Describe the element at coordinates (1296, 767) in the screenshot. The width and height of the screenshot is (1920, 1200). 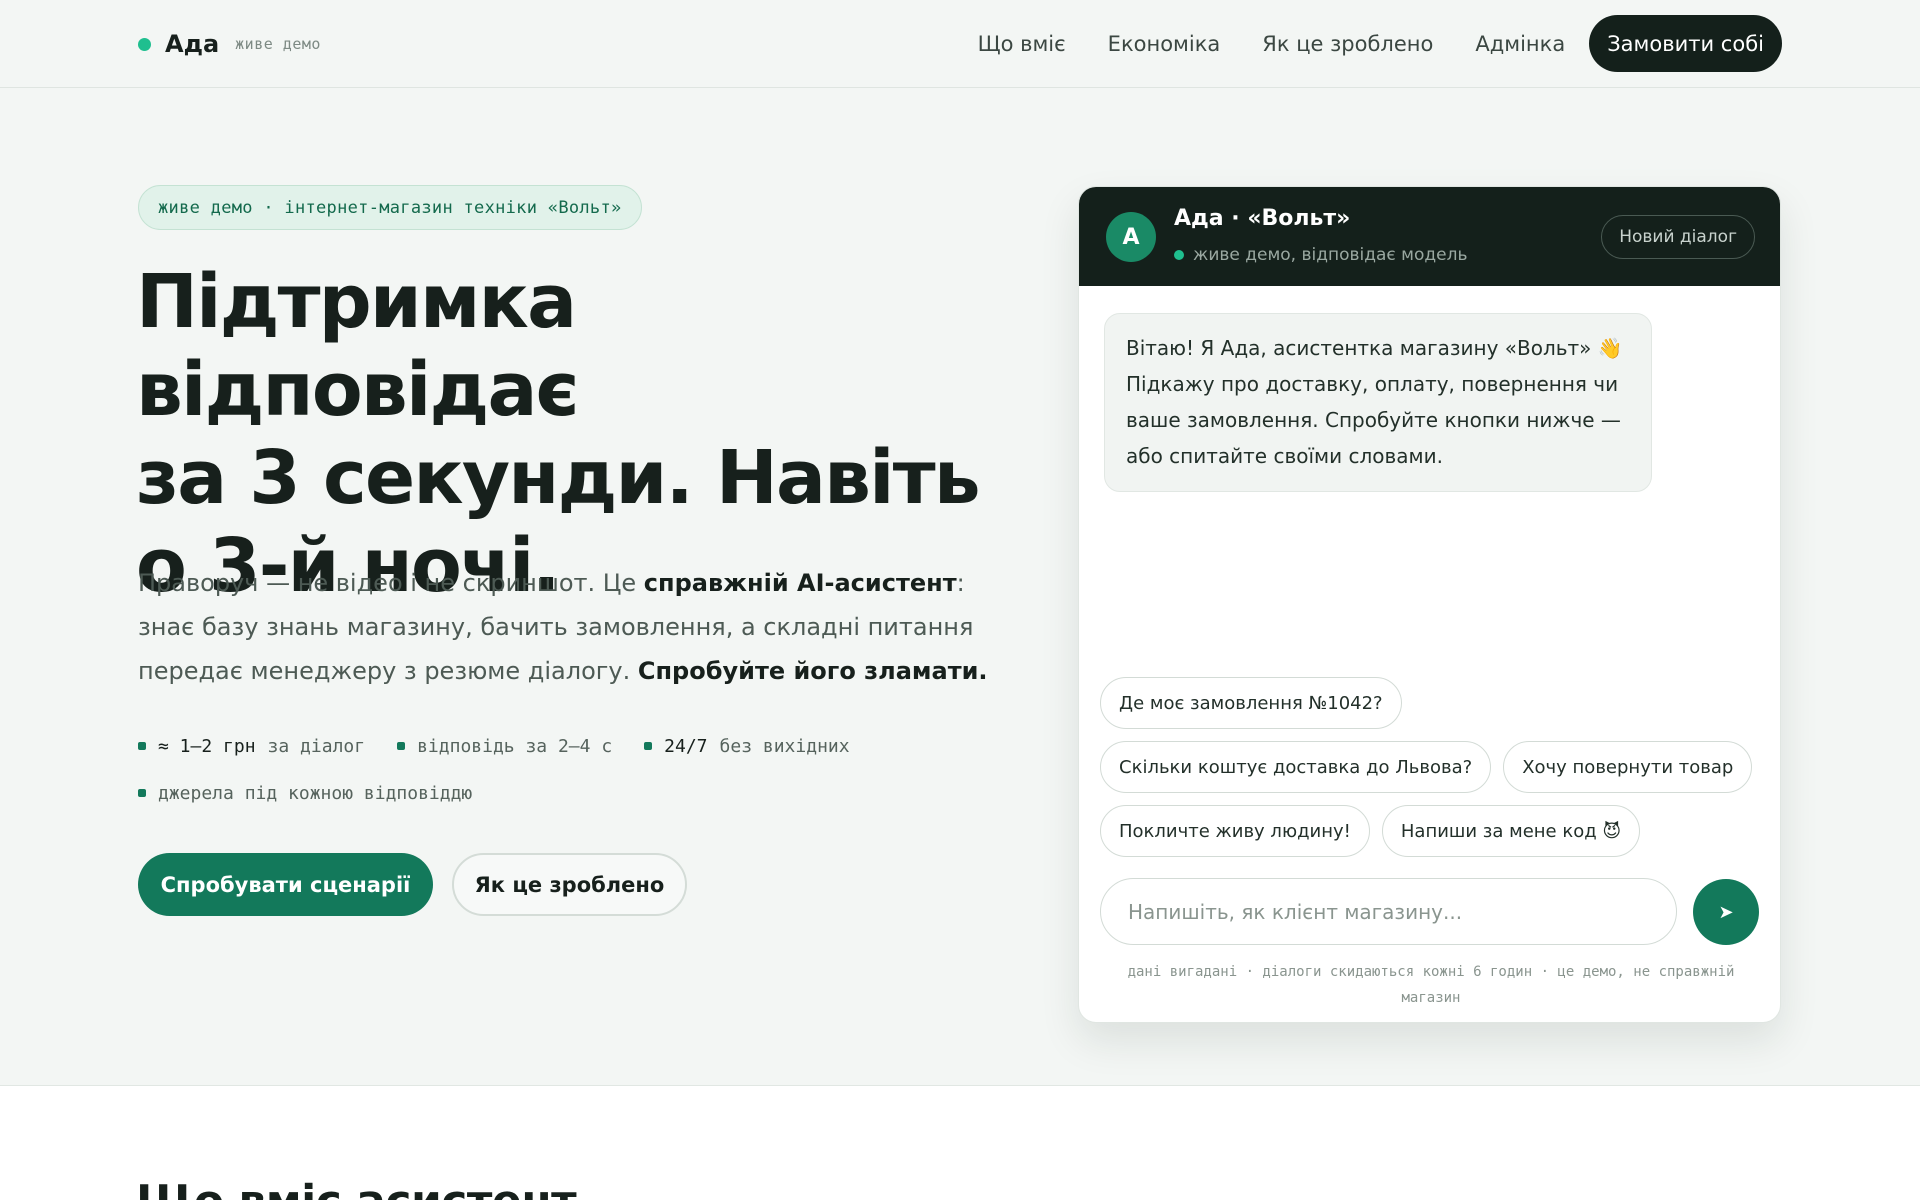
I see `suggestion-chip-delivery-cost: Скільки коштує доставка до Львова?` at that location.